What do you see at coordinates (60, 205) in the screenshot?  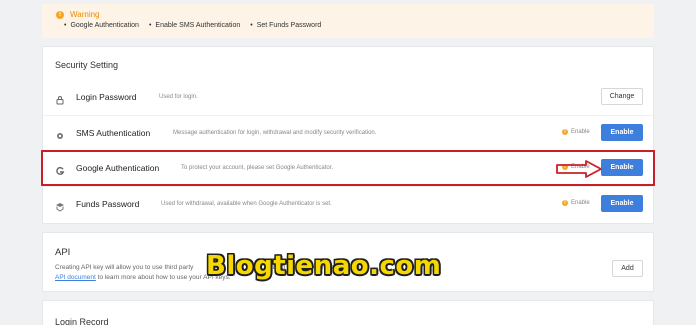 I see `shield-icon` at bounding box center [60, 205].